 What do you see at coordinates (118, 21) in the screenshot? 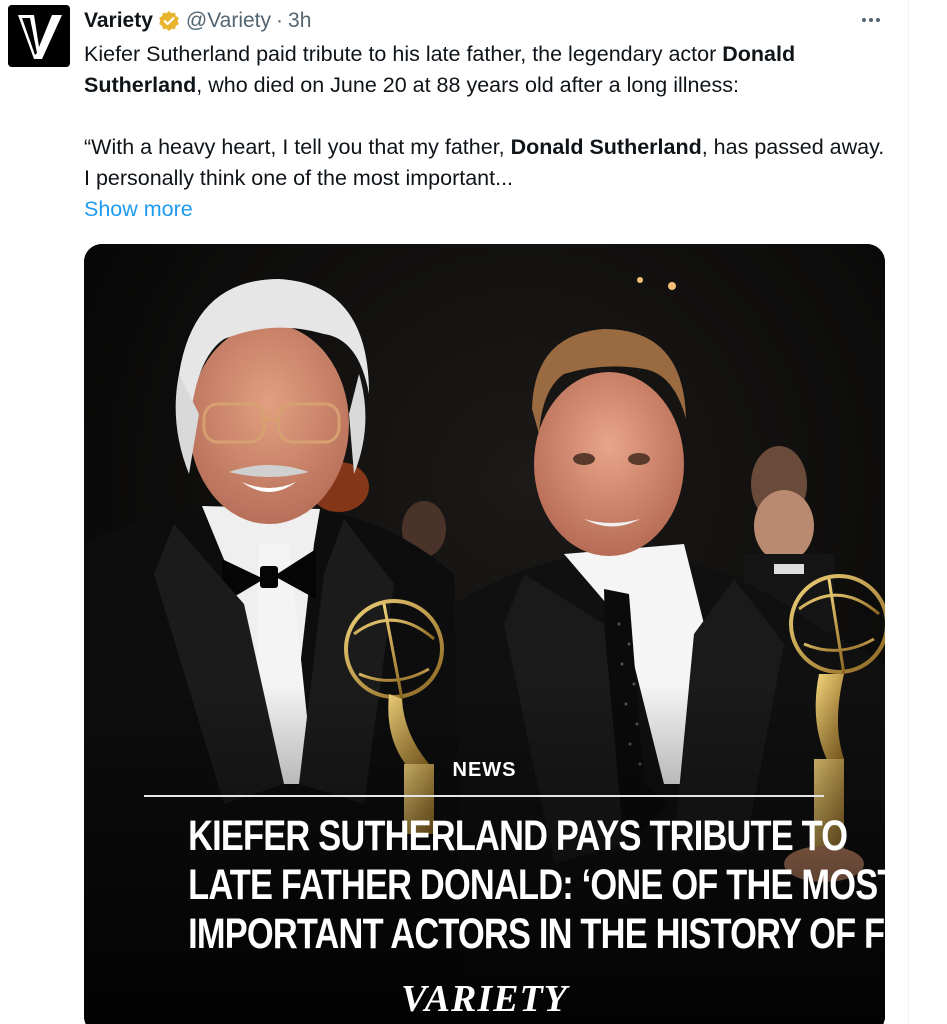
I see `display-name: Variety` at bounding box center [118, 21].